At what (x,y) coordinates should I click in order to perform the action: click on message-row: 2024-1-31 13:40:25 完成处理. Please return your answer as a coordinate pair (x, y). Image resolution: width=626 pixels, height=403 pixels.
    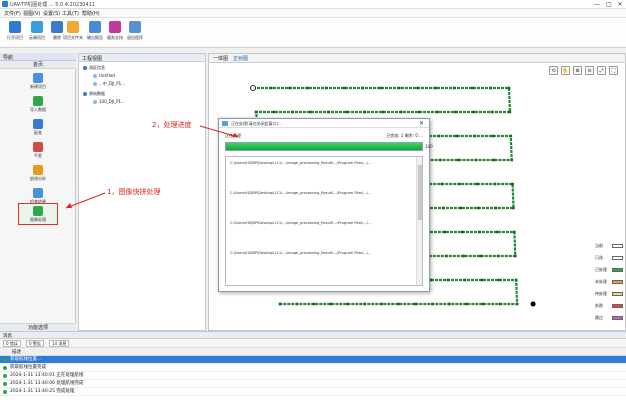
    Looking at the image, I should click on (313, 392).